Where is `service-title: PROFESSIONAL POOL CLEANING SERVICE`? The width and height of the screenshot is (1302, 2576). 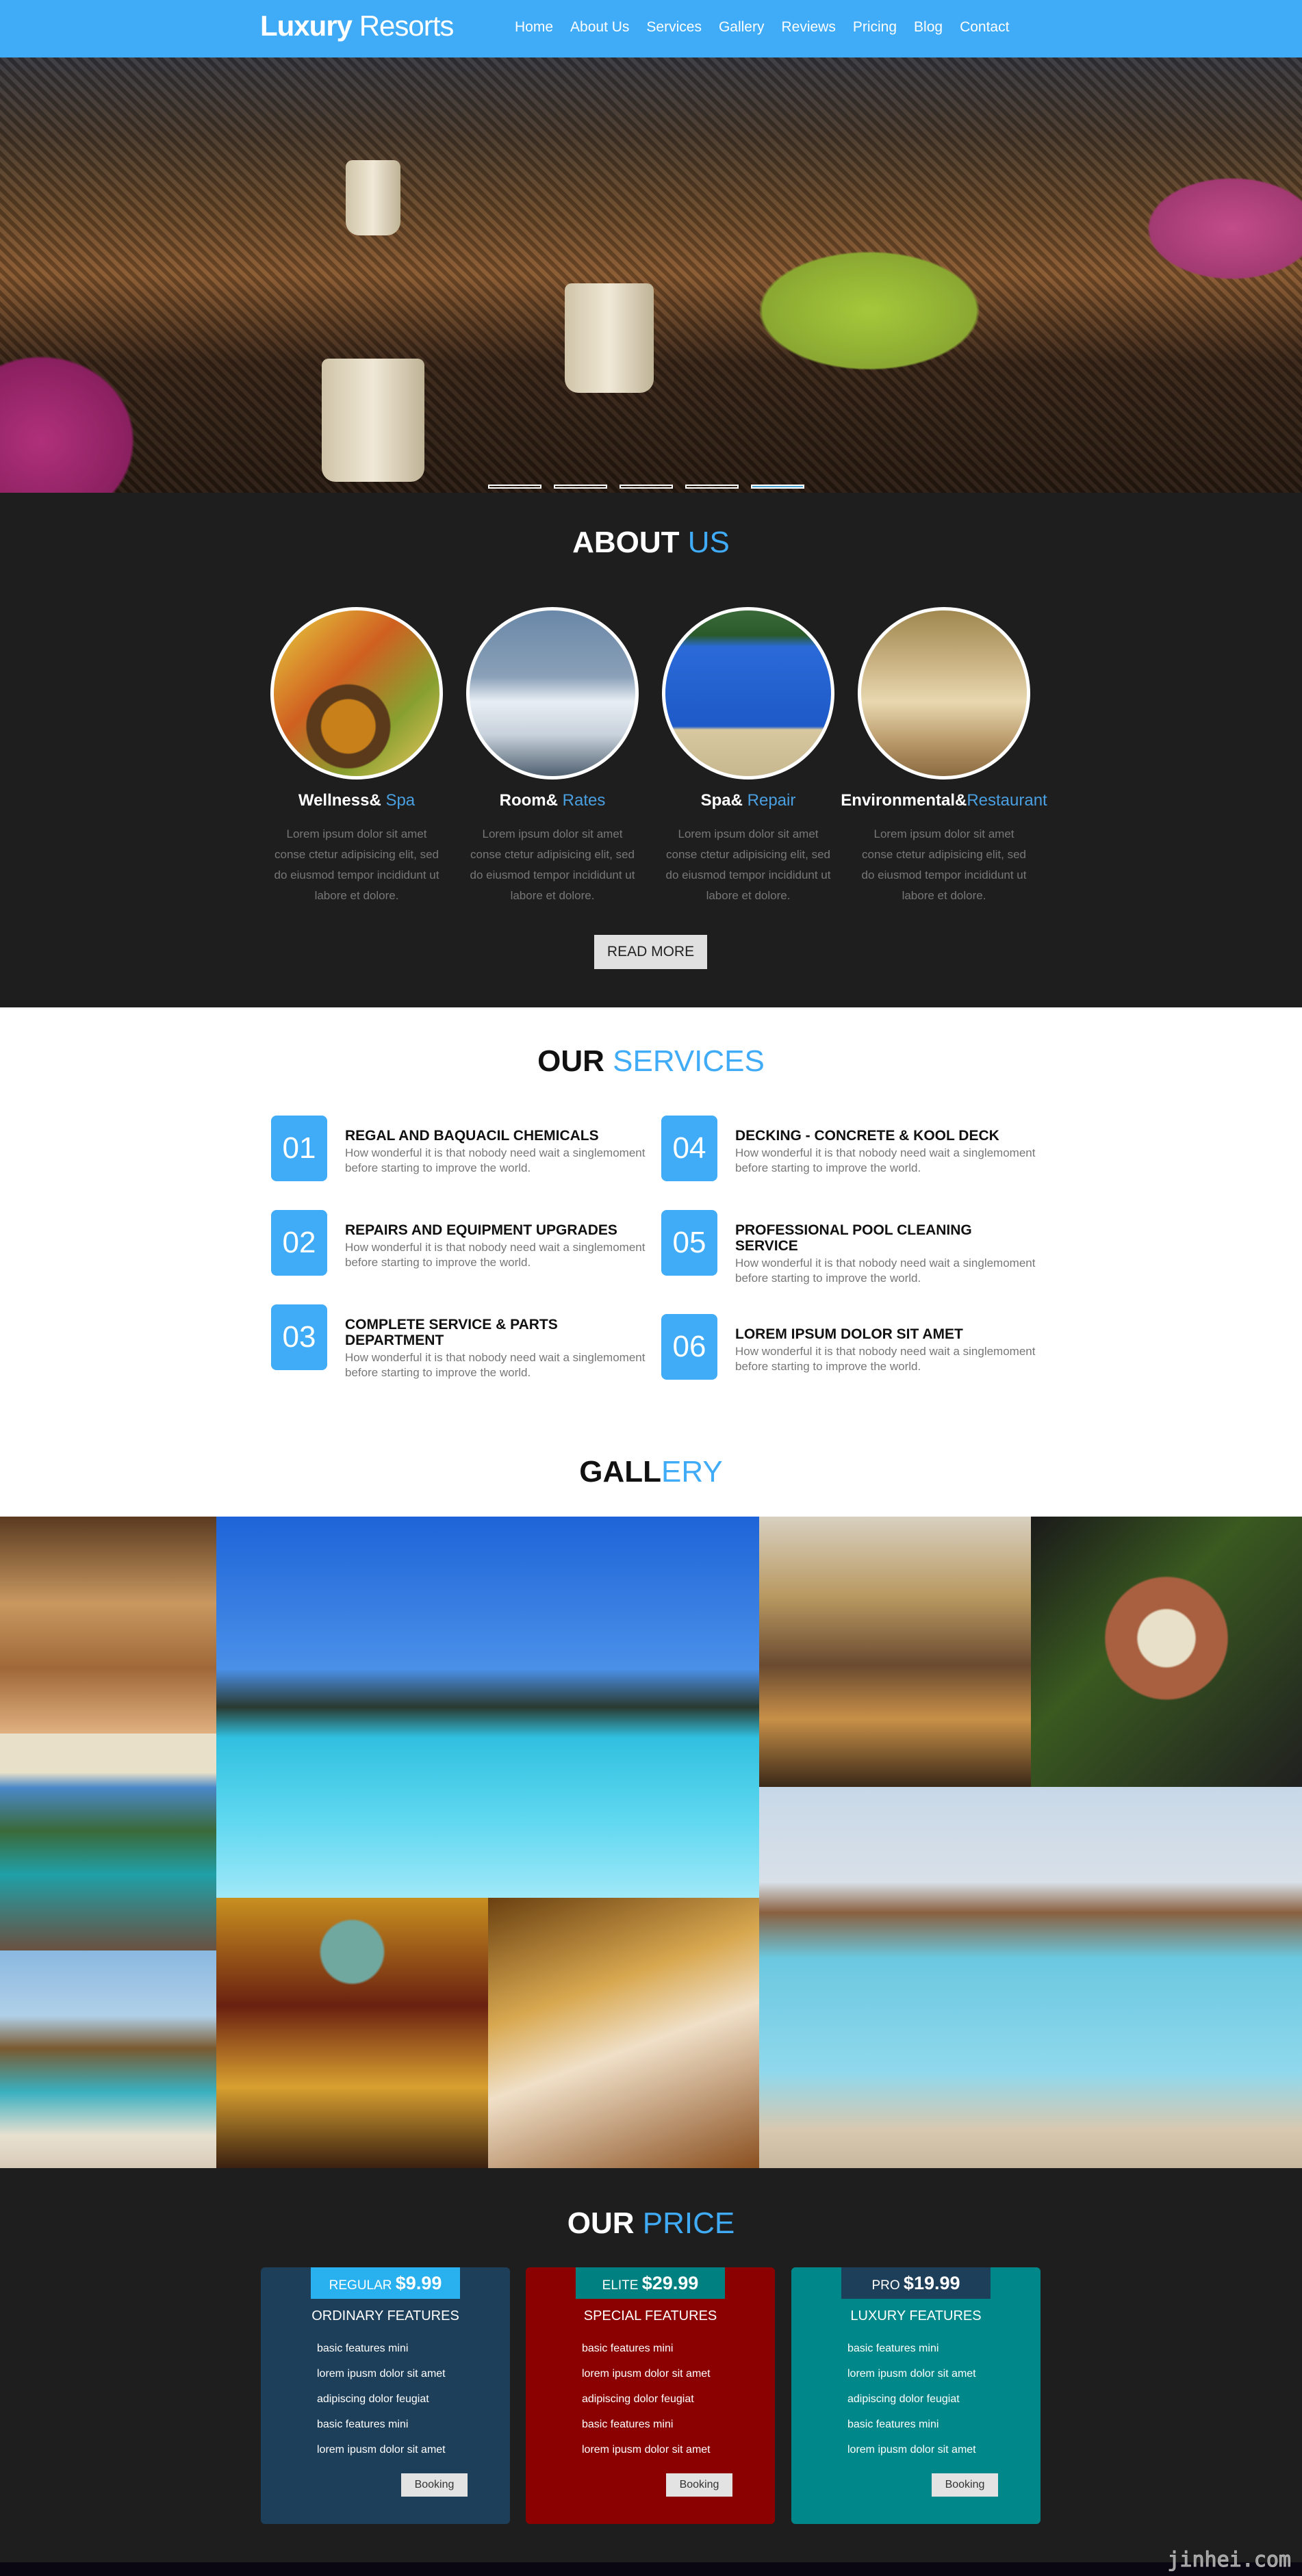 service-title: PROFESSIONAL POOL CLEANING SERVICE is located at coordinates (853, 1238).